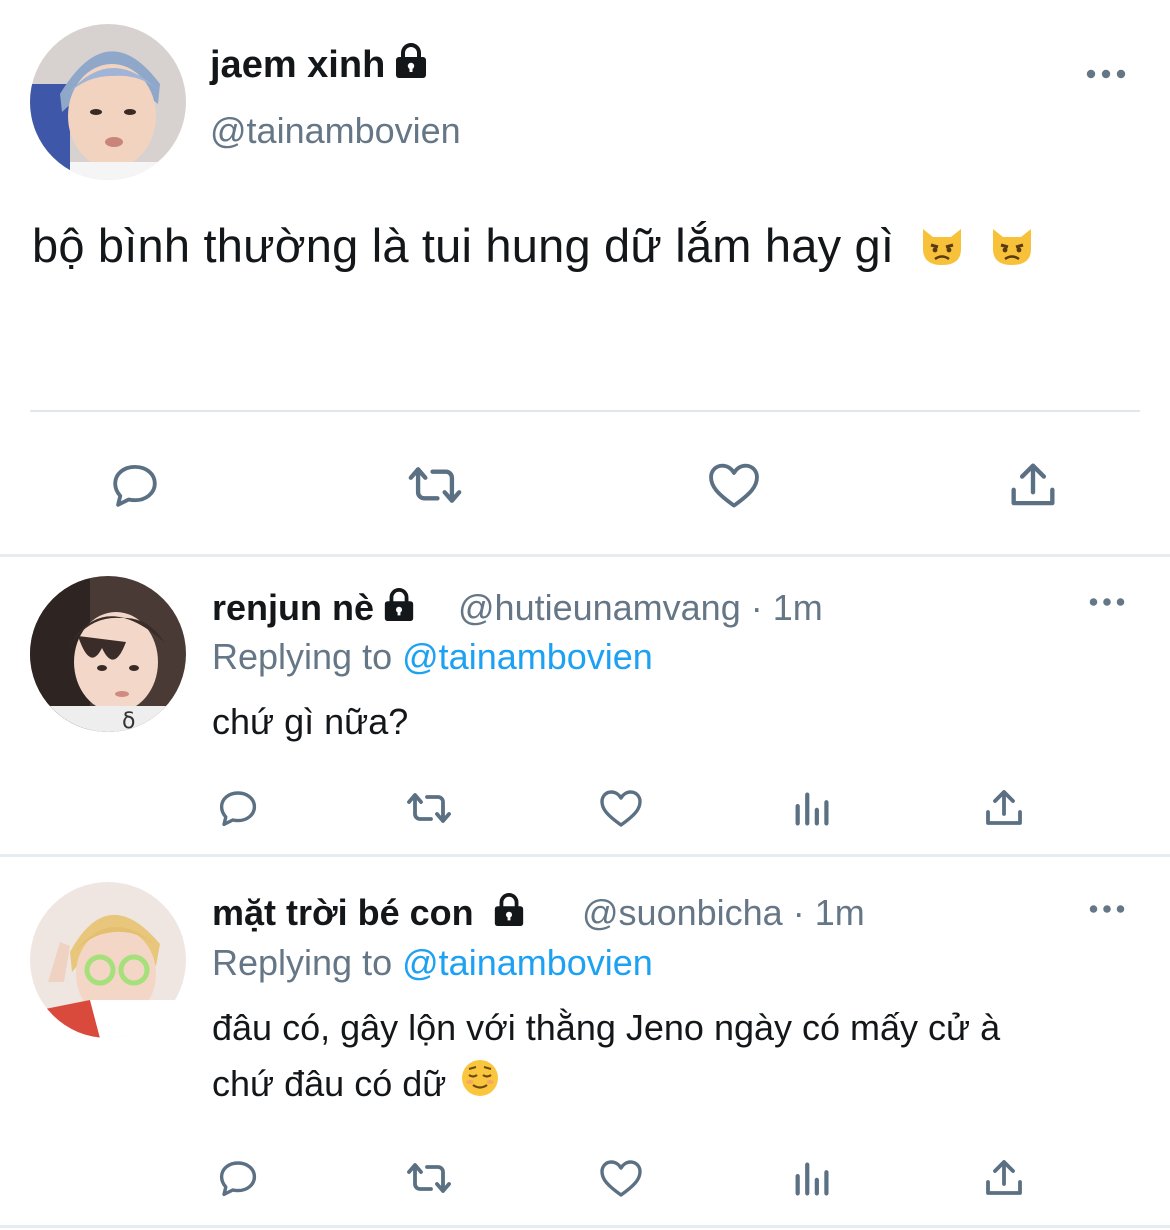  I want to click on reply-author-meta: @suonbicha · 1m, so click(723, 913).